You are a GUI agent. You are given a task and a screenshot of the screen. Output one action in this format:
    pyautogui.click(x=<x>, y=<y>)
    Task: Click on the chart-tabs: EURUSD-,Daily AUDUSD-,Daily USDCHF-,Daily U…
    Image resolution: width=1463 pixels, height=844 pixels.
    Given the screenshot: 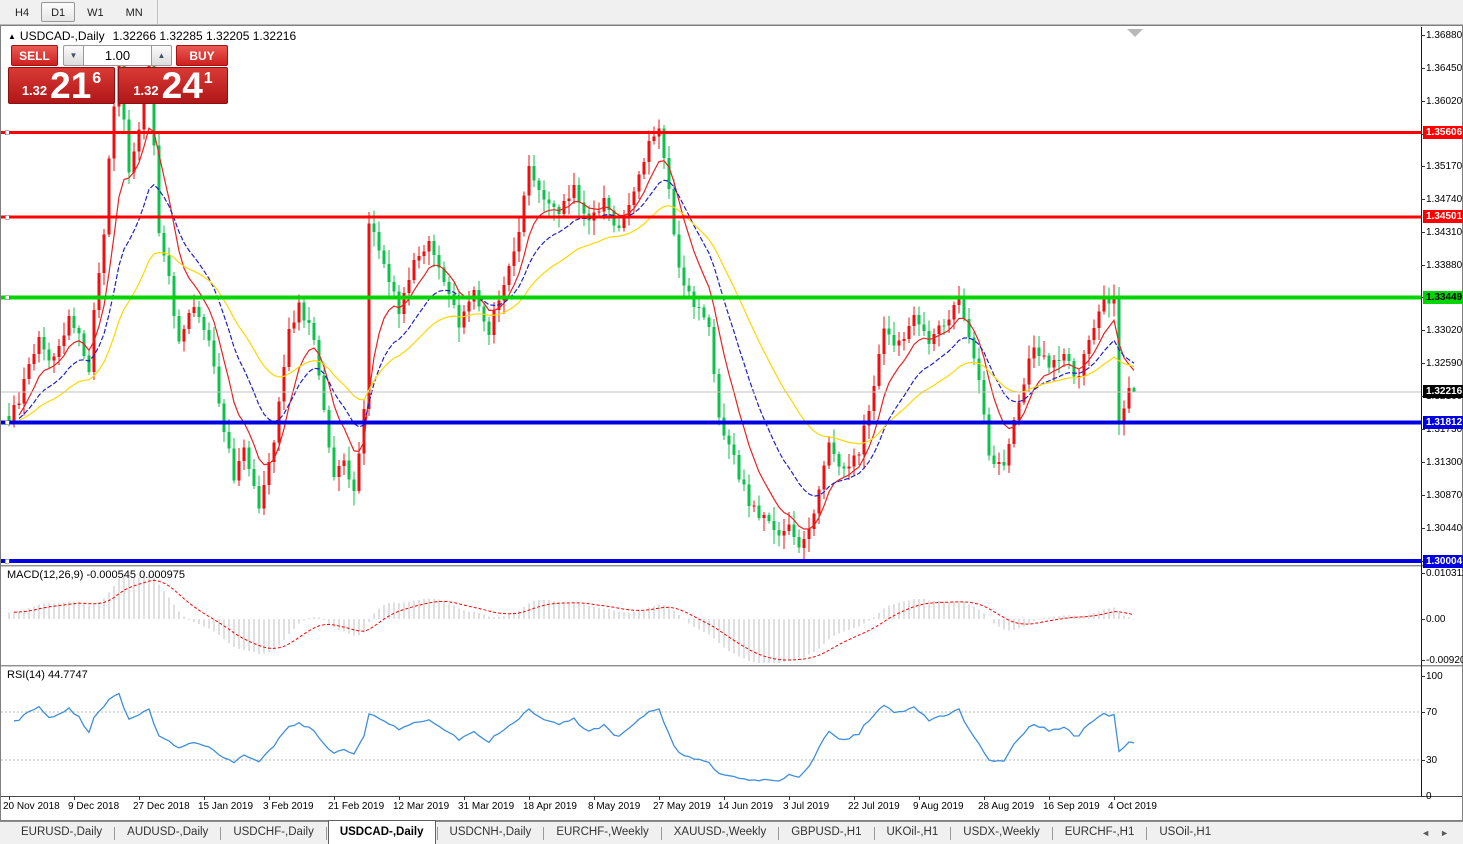 What is the action you would take?
    pyautogui.click(x=616, y=832)
    